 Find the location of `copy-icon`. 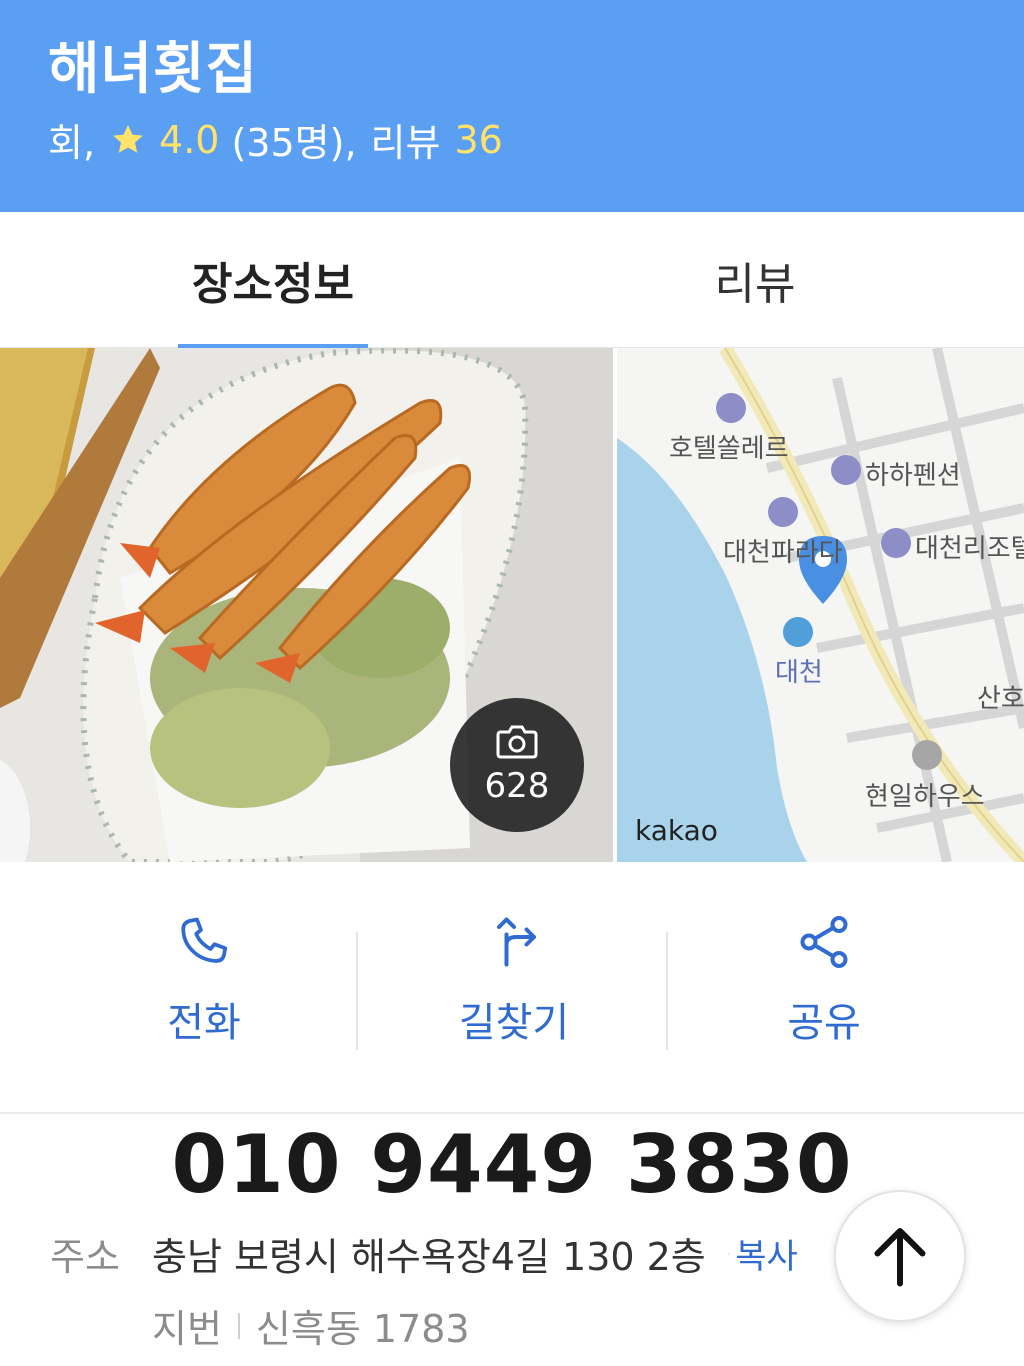

copy-icon is located at coordinates (728, 1253).